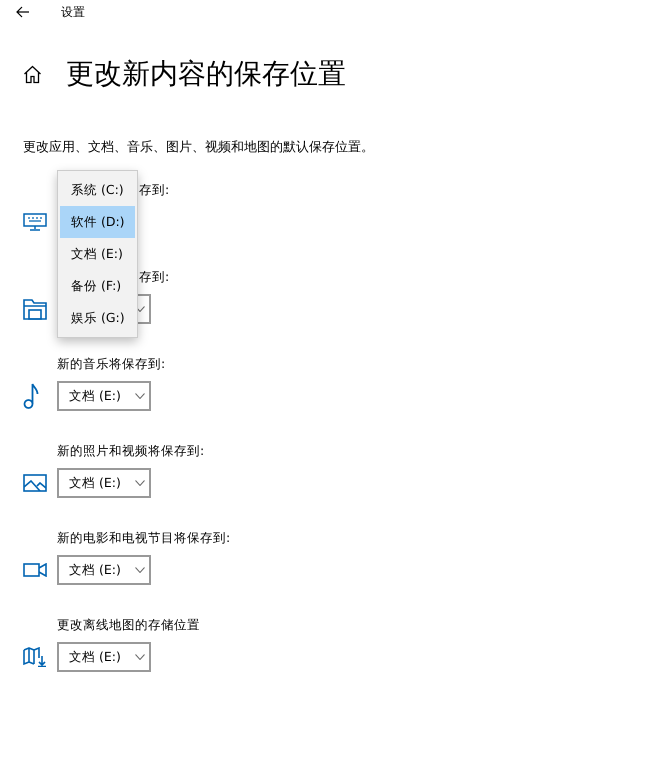 This screenshot has width=666, height=763. What do you see at coordinates (144, 538) in the screenshot?
I see `location-label: 新的电影和电视节目将保存到:` at bounding box center [144, 538].